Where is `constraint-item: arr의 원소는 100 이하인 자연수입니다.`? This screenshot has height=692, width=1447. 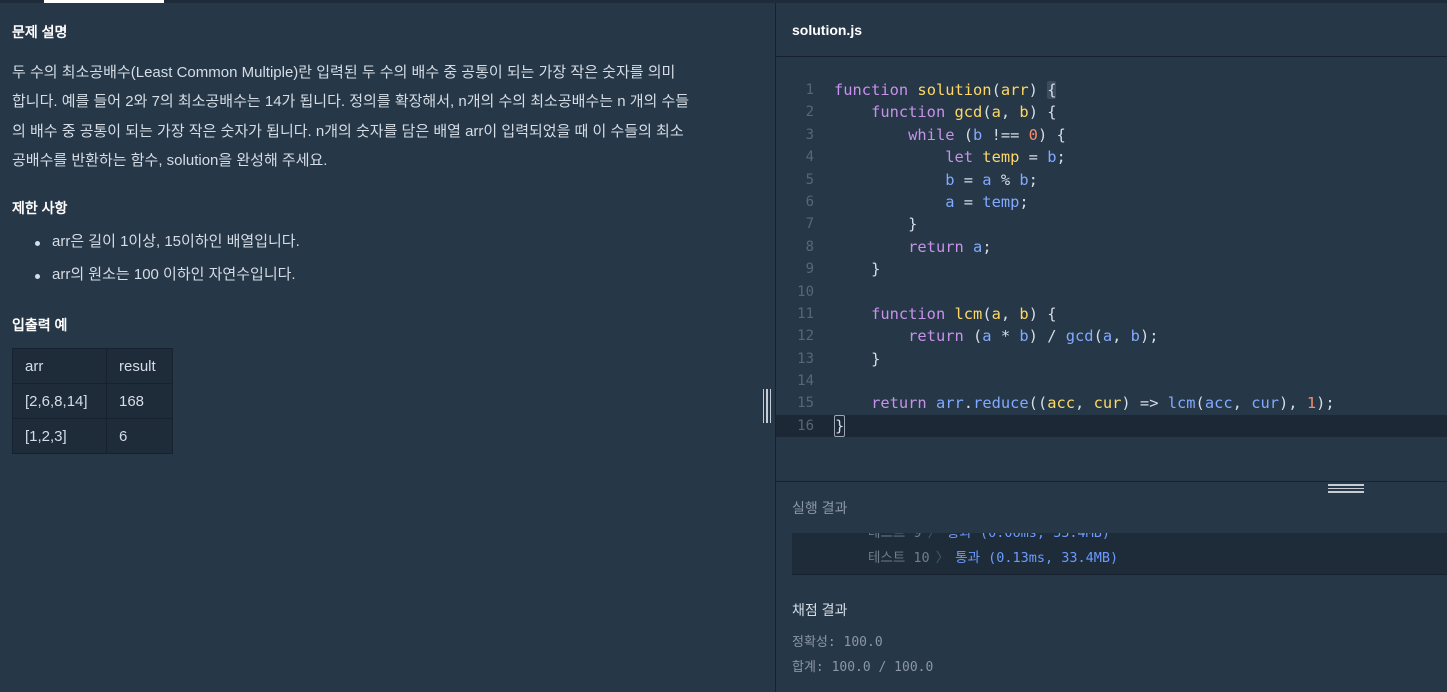 constraint-item: arr의 원소는 100 이하인 자연수입니다. is located at coordinates (156, 276).